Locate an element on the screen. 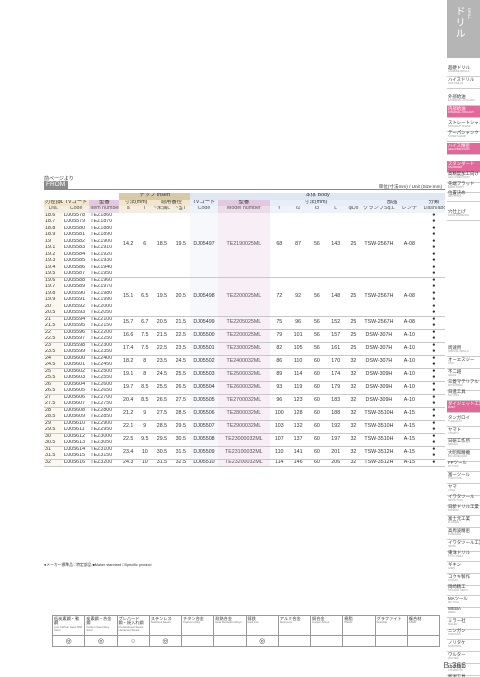 The height and width of the screenshot is (677, 480). material-suitability-mark: ◎ is located at coordinates (101, 641).